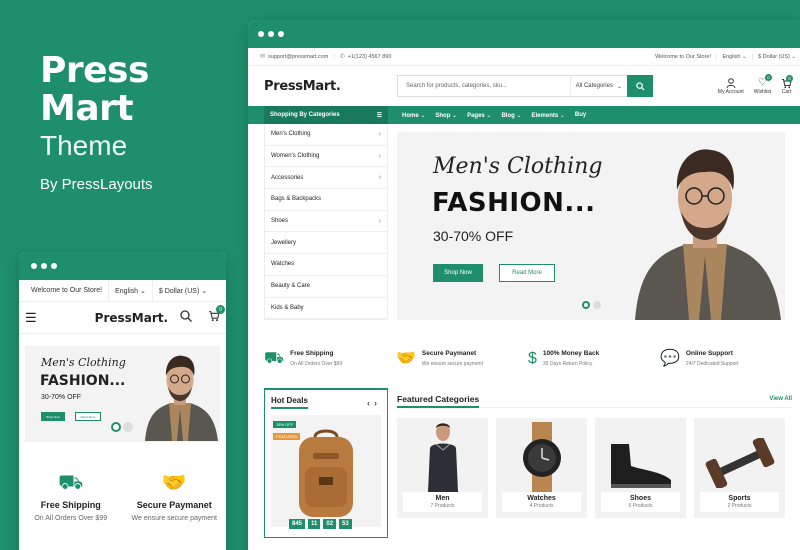 The width and height of the screenshot is (800, 550). Describe the element at coordinates (326, 472) in the screenshot. I see `hot-deal-product: 15% OFF FEATURED 845 11 02 53` at that location.